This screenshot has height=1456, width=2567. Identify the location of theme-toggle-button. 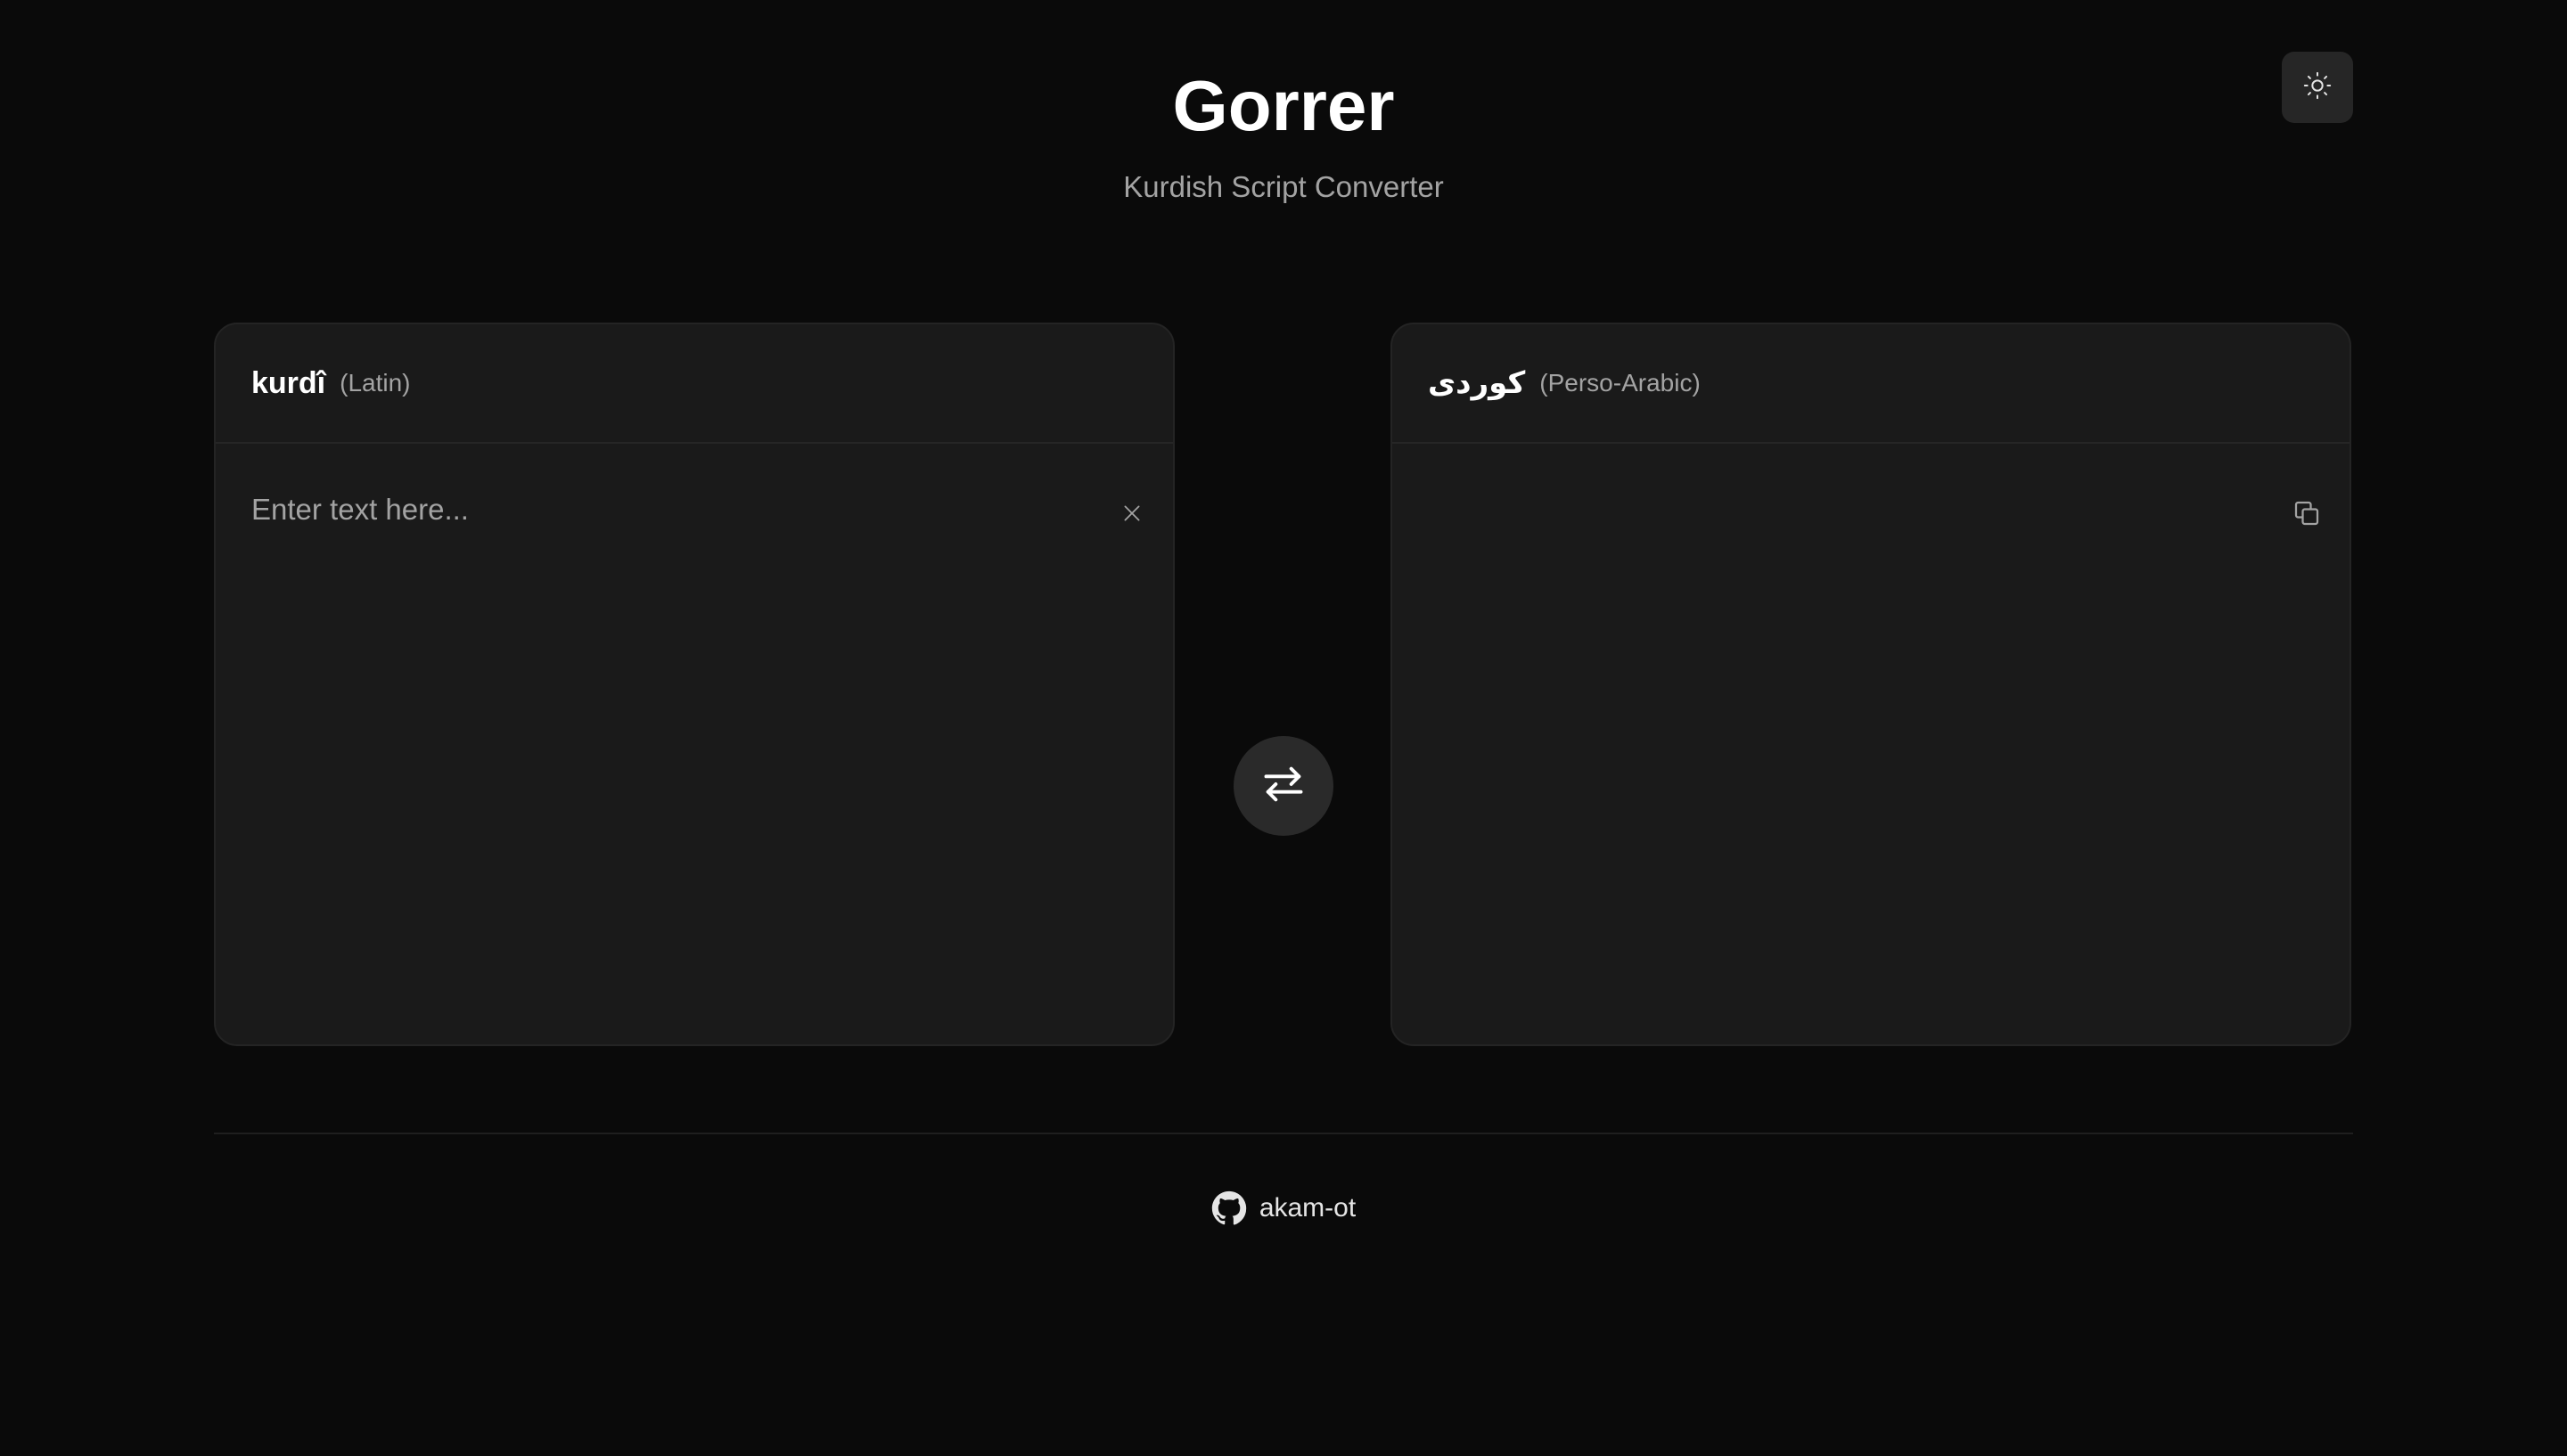
(2317, 87).